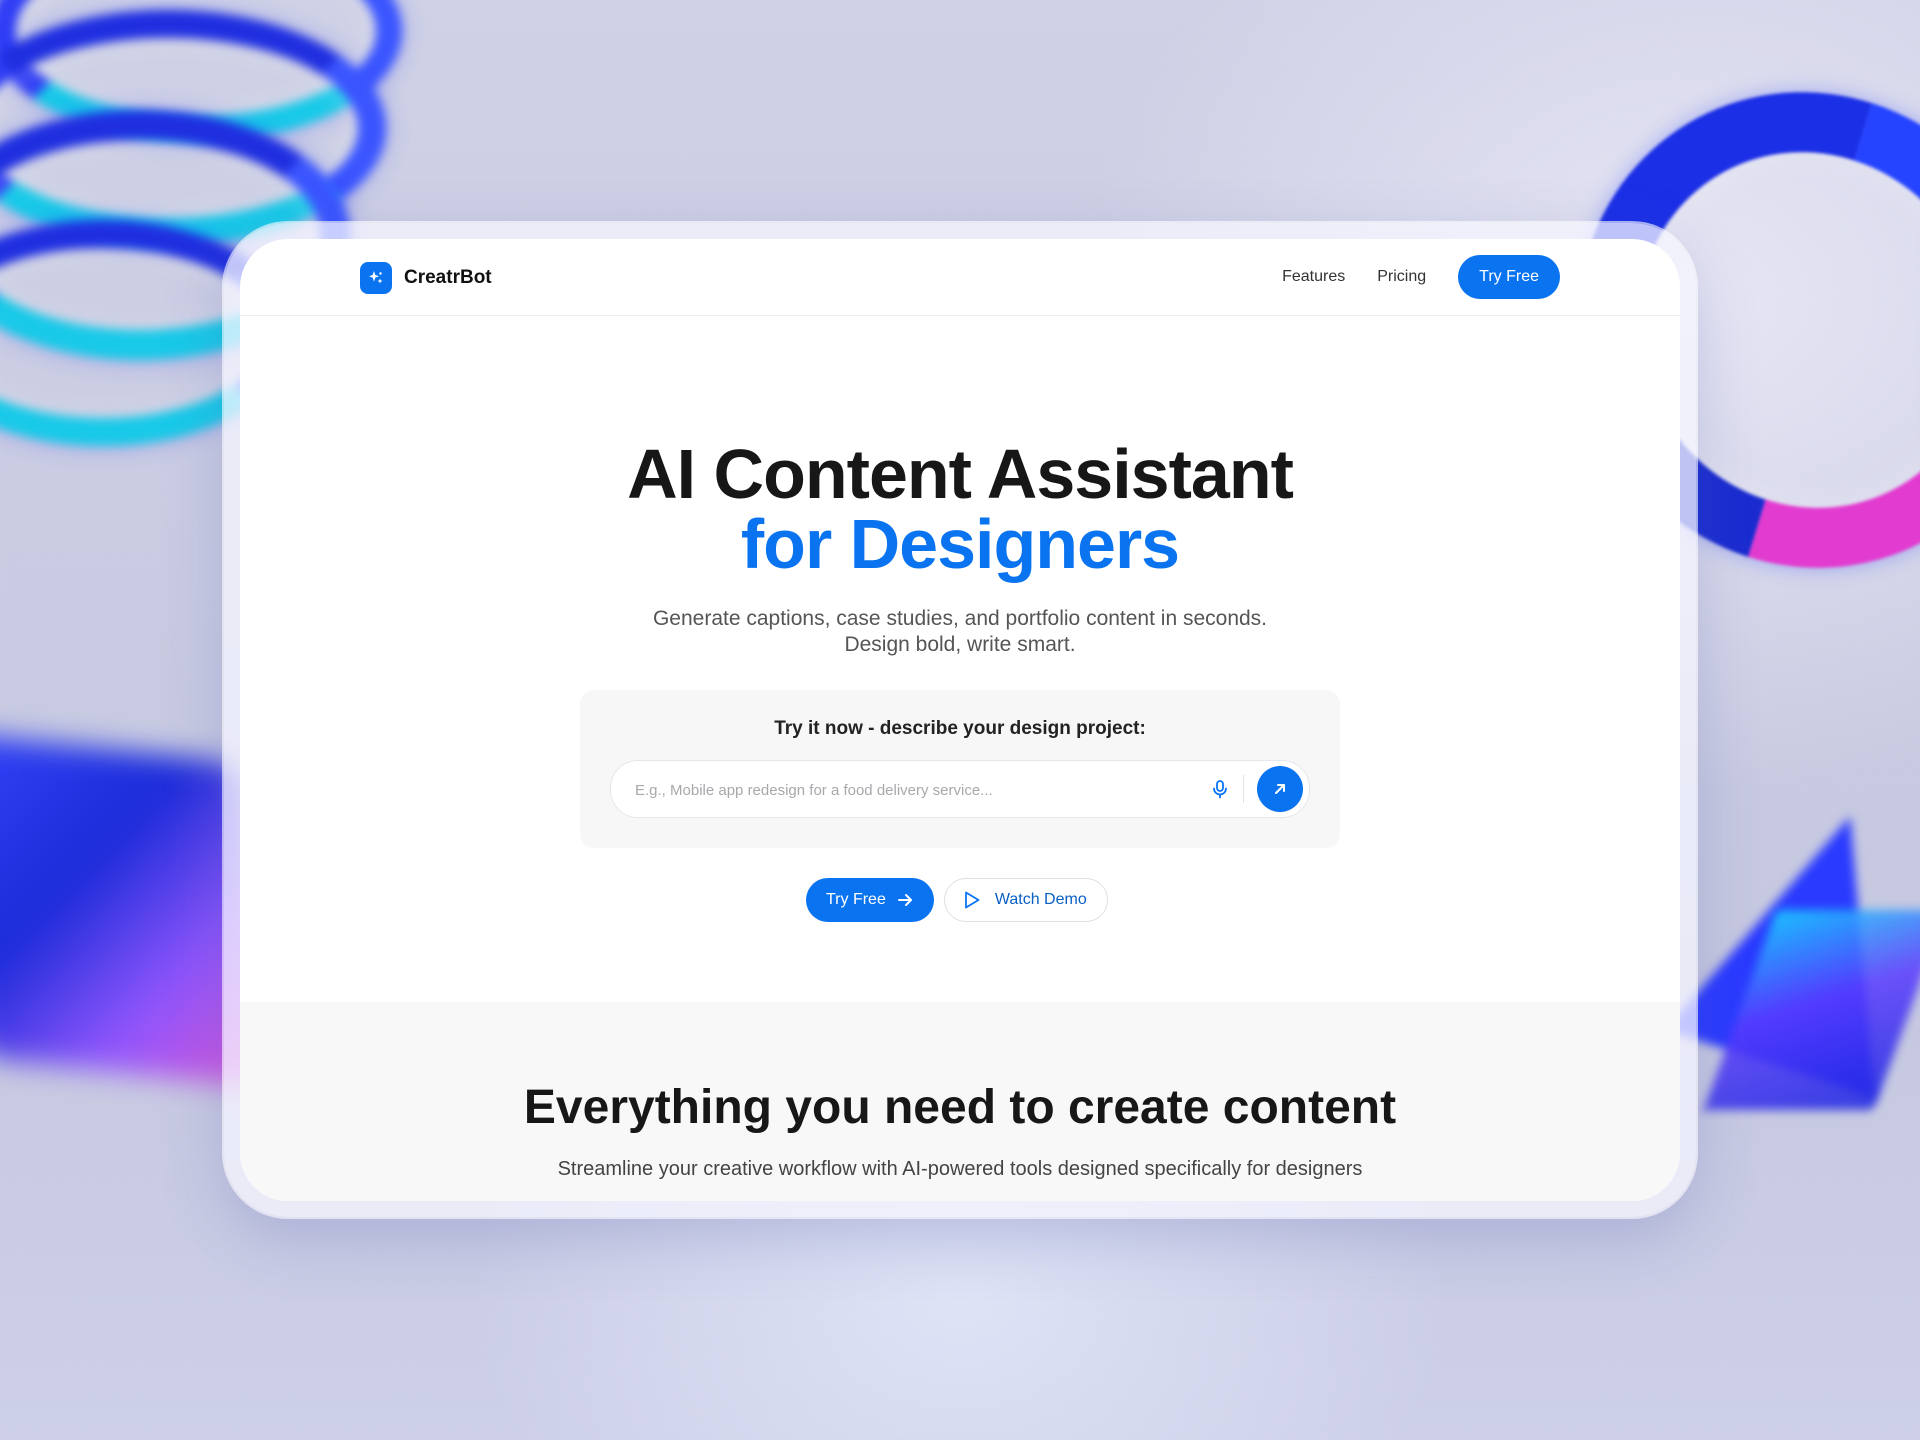 This screenshot has height=1440, width=1920. Describe the element at coordinates (856, 899) in the screenshot. I see `hero-try-free-label: Try Free` at that location.